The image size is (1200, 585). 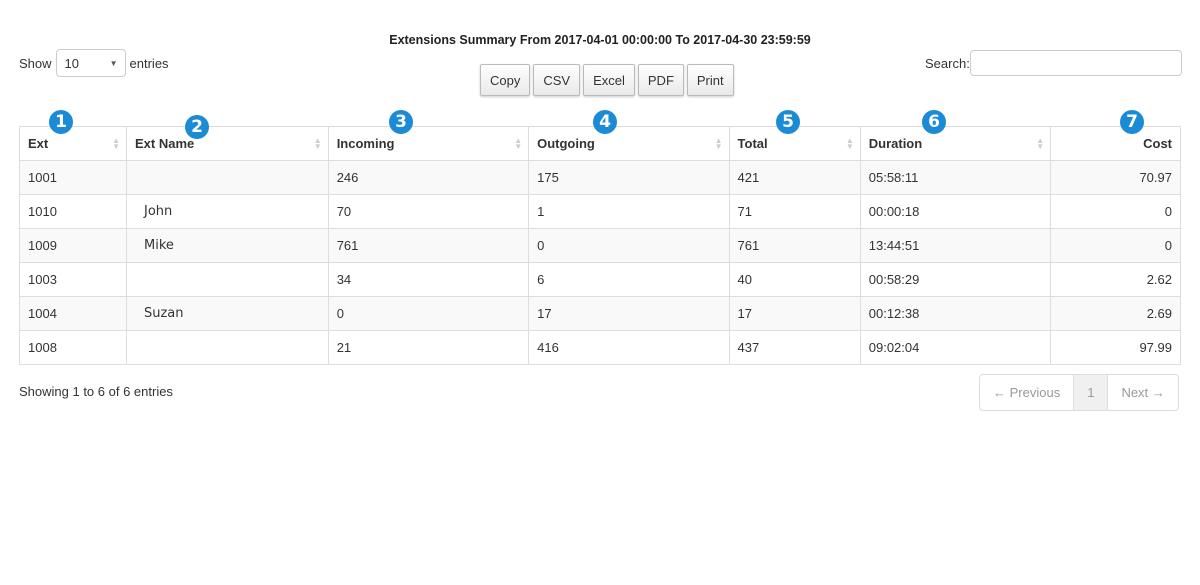 I want to click on cell-ext: 1004, so click(x=73, y=313).